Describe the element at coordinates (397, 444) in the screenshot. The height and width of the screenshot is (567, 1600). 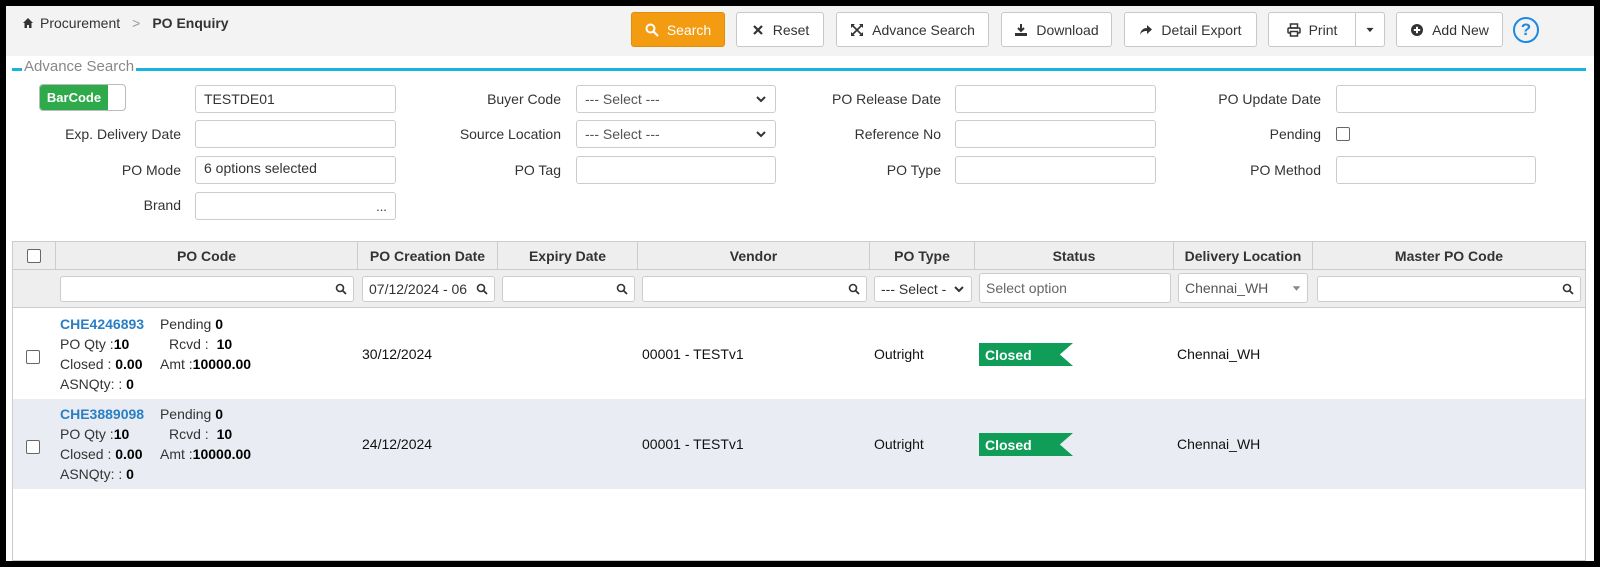
I see `po-creation-date-cell: 24/12/2024` at that location.